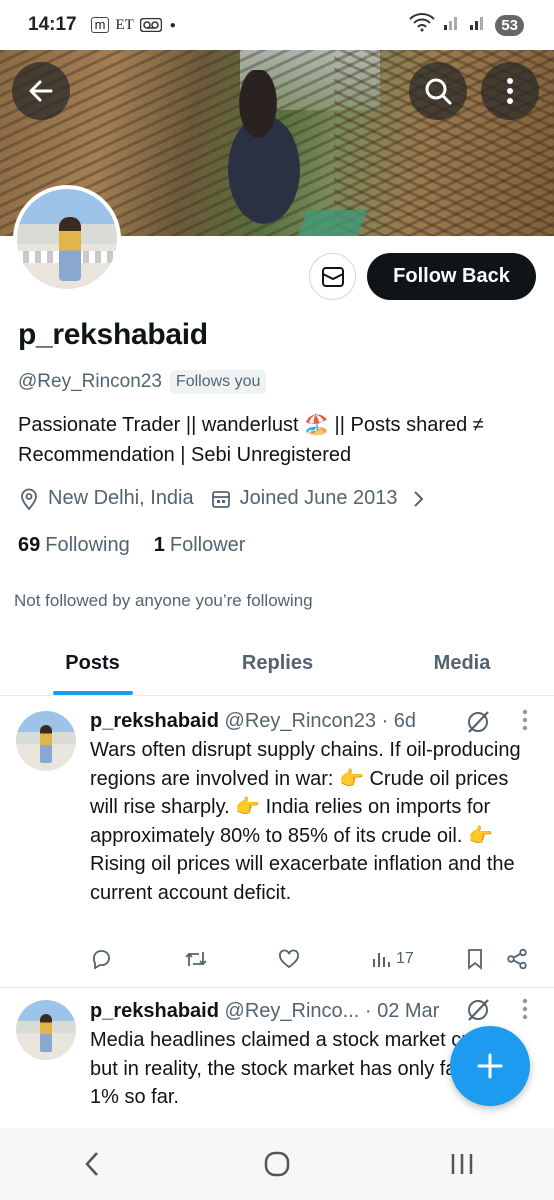  Describe the element at coordinates (131, 545) in the screenshot. I see `follow-counts: 69 Following 1 Follower` at that location.